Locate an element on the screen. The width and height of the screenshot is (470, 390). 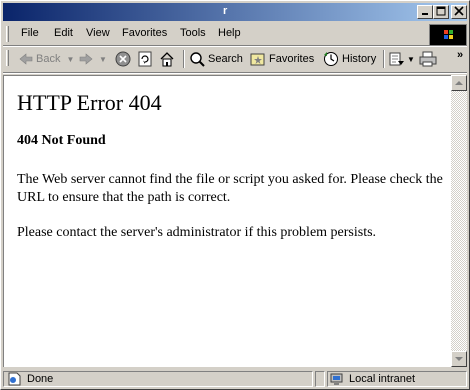
stop-button is located at coordinates (123, 59).